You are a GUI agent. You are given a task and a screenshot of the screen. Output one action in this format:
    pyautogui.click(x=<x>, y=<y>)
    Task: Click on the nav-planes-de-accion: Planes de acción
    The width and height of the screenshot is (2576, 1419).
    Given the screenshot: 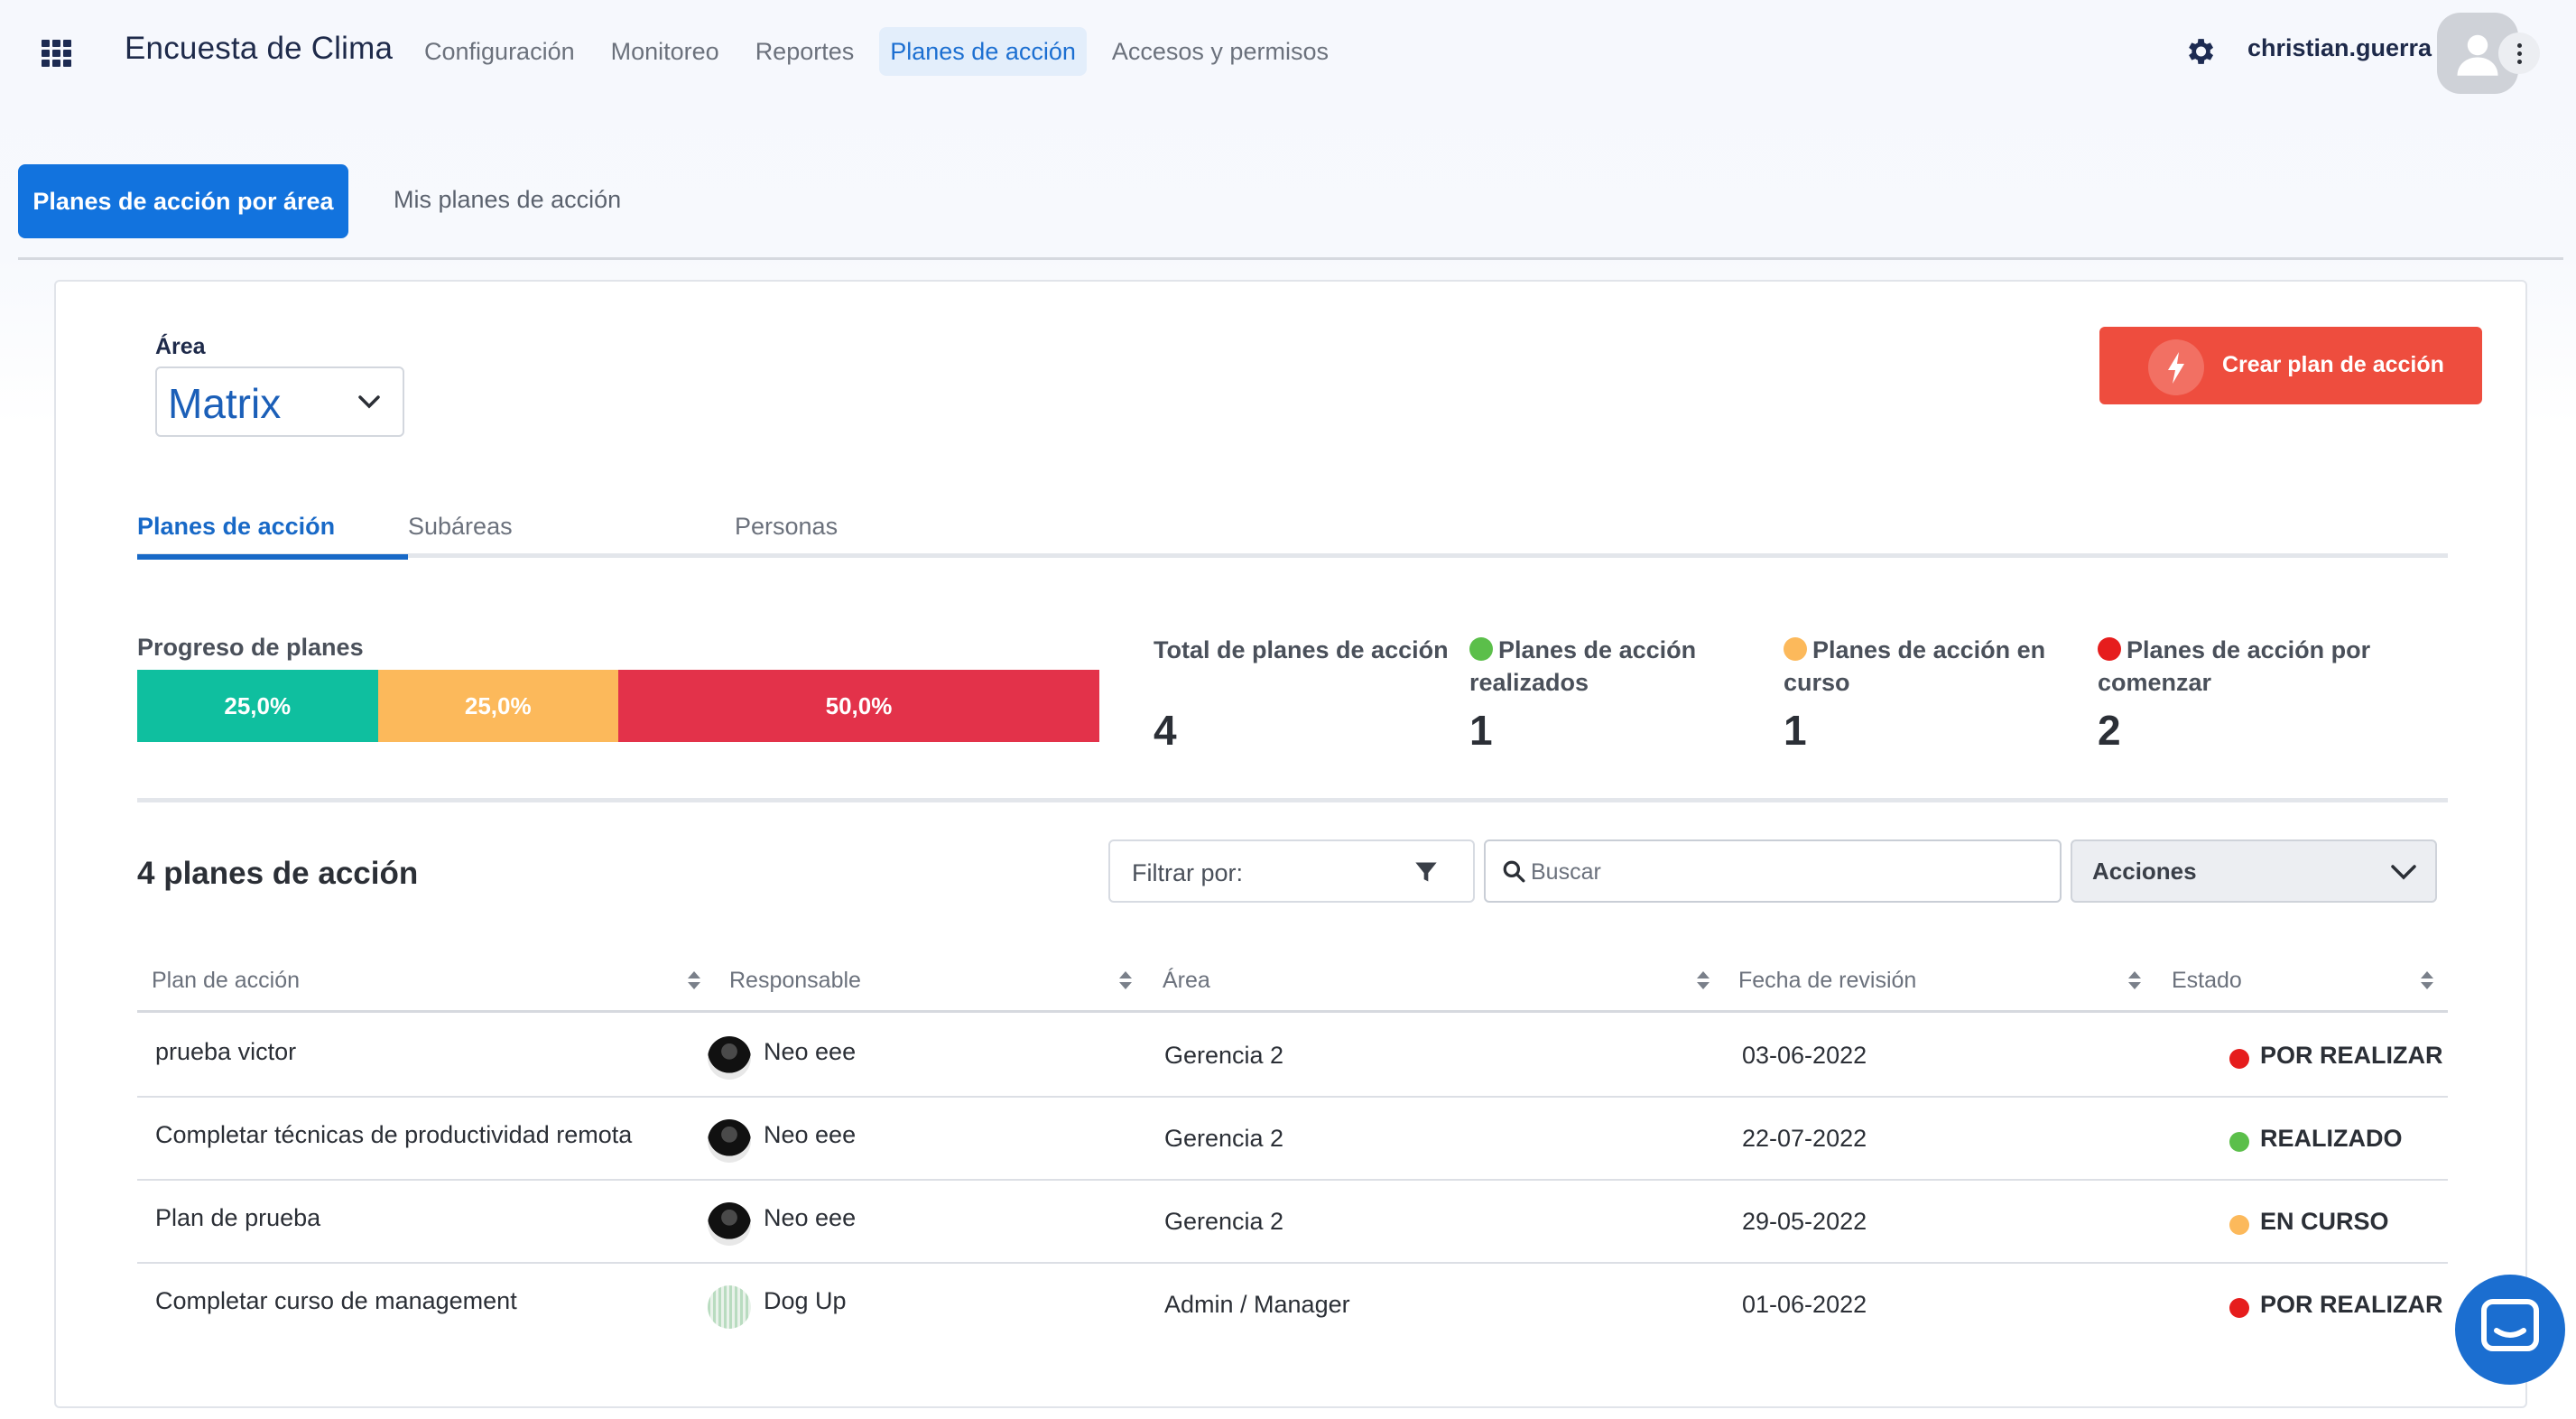 What is the action you would take?
    pyautogui.click(x=983, y=52)
    